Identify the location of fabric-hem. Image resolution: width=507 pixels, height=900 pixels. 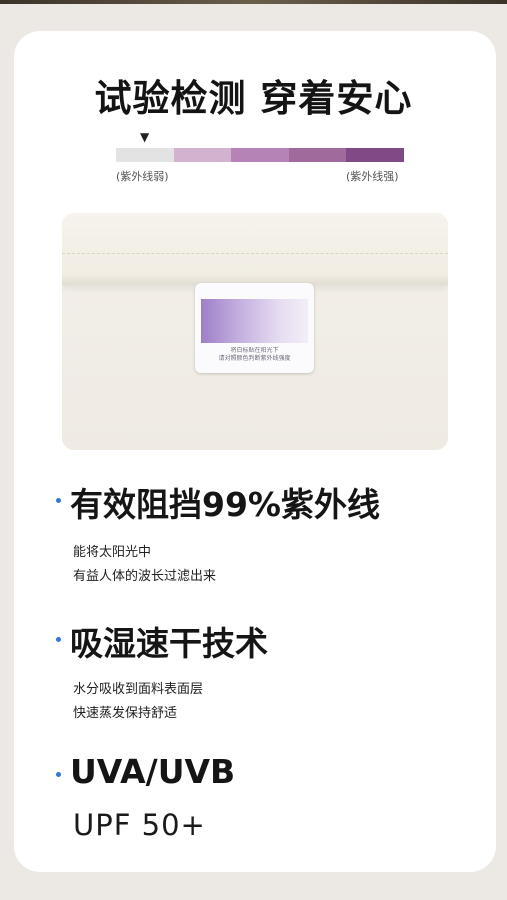
(255, 249).